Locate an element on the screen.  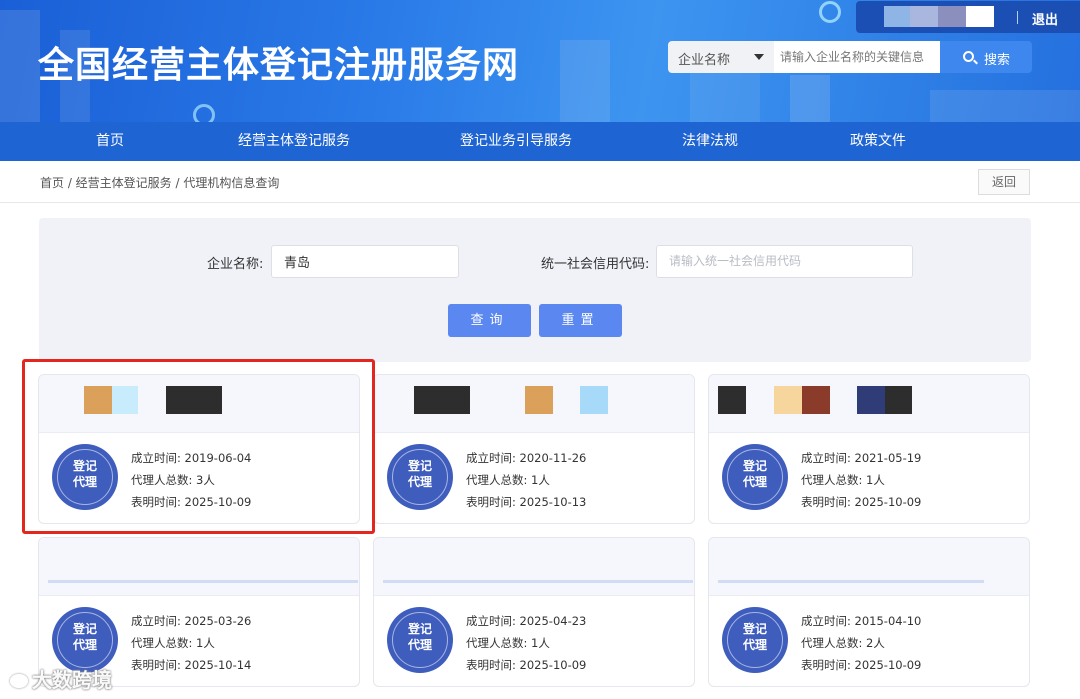
user-bar: 退出 is located at coordinates (968, 17).